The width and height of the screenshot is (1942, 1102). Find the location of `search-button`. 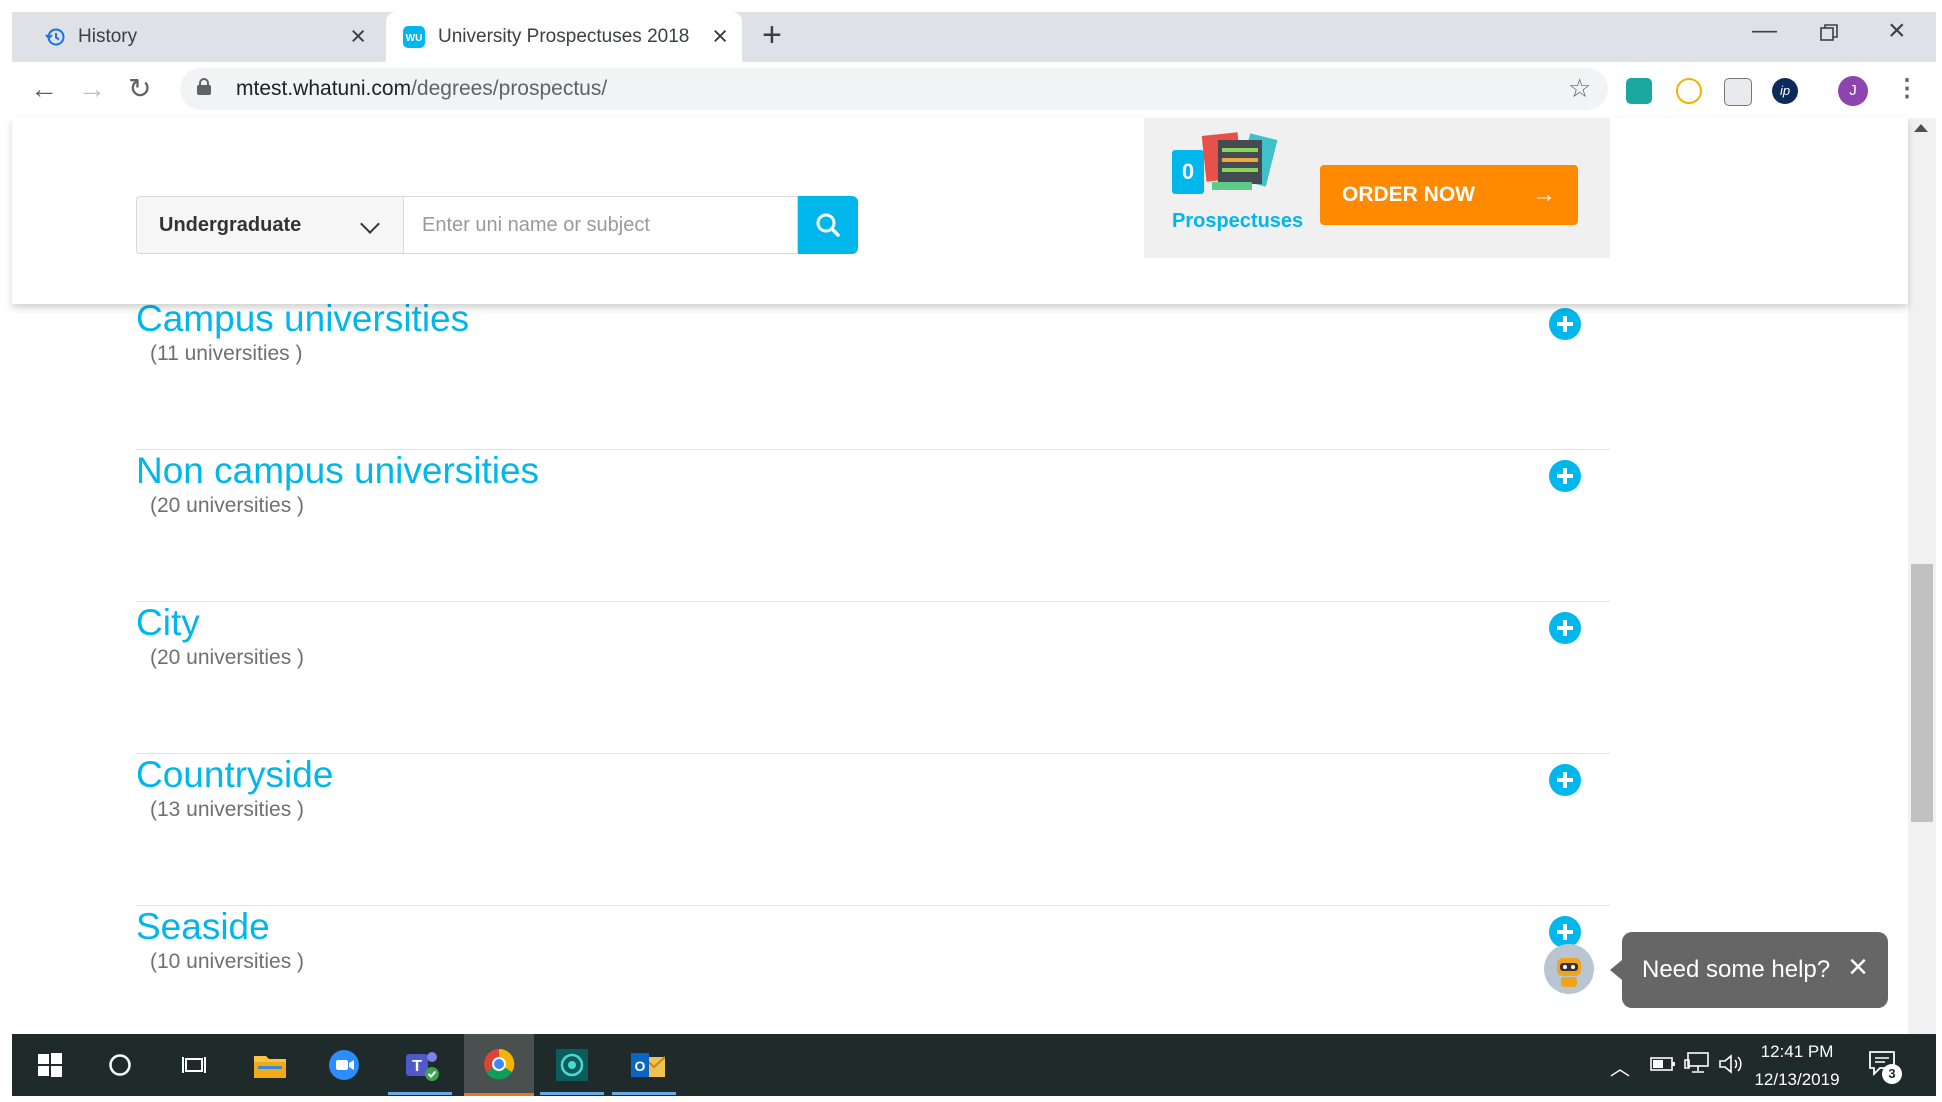

search-button is located at coordinates (828, 225).